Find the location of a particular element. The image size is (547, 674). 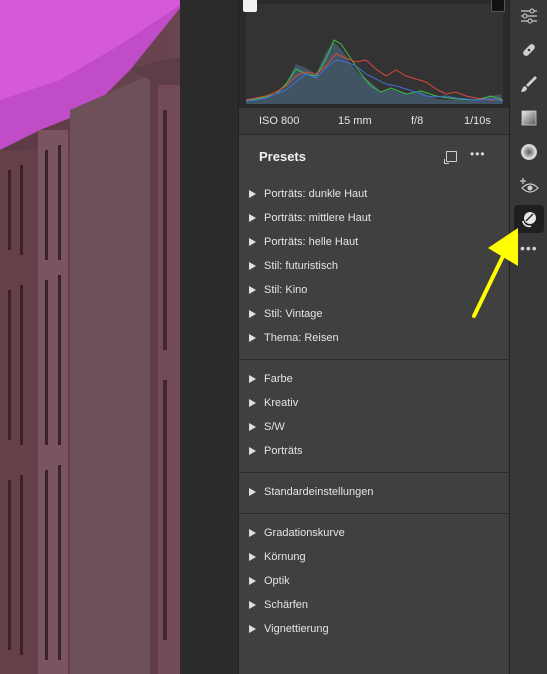

preset-group-label: Vignettierung is located at coordinates (296, 629).